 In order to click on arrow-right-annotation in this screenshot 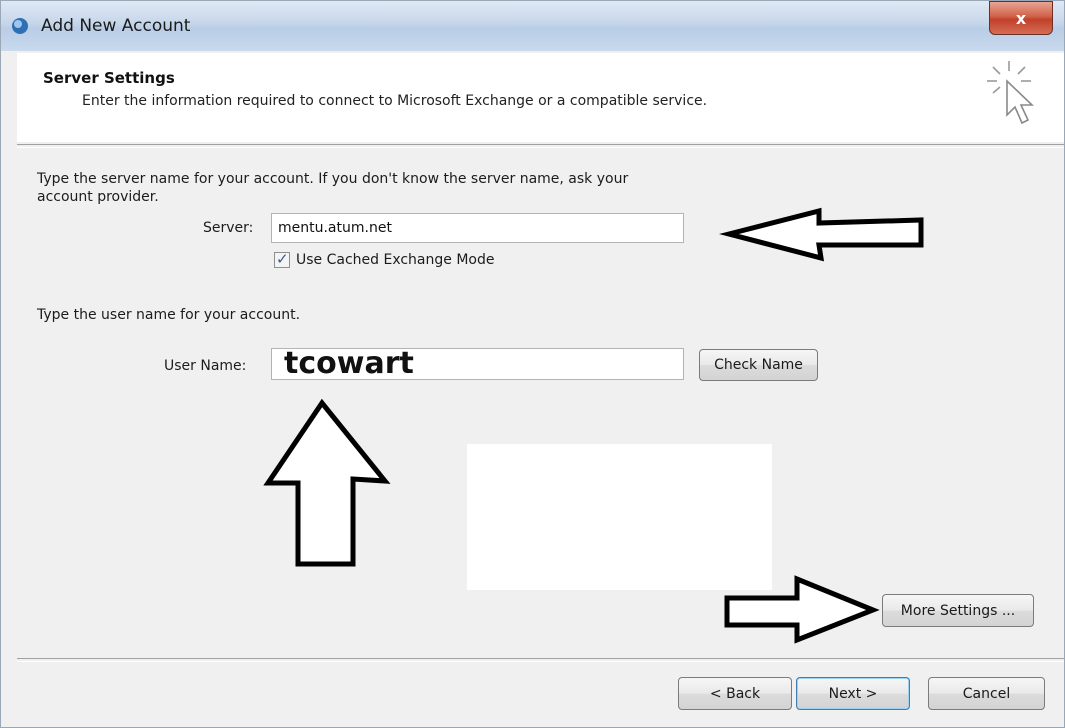, I will do `click(802, 609)`.